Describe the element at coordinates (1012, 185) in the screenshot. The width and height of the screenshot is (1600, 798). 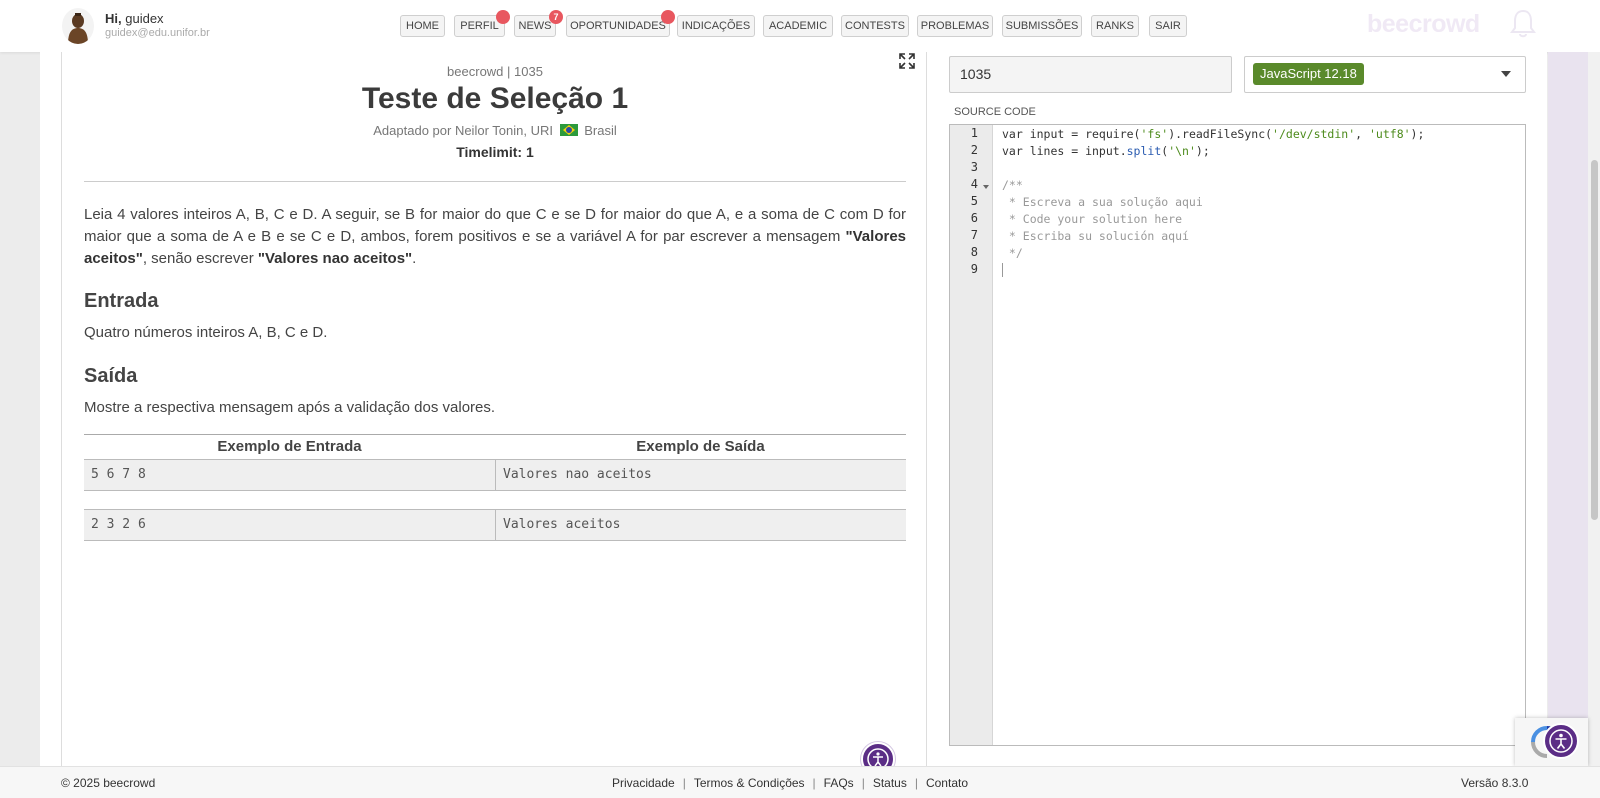
I see `code-line: /**` at that location.